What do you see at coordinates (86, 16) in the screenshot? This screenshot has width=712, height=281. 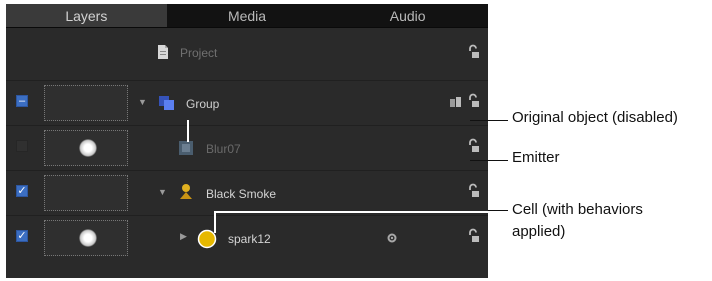 I see `tab-layers: Layers` at bounding box center [86, 16].